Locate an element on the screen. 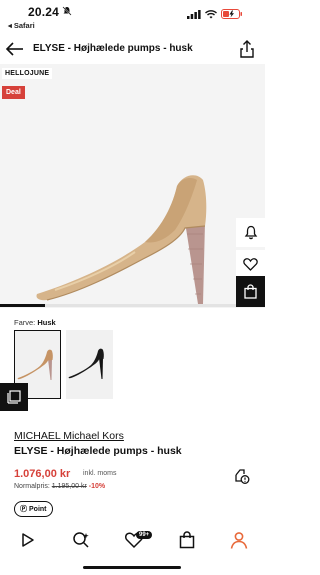 This screenshot has height=575, width=320. normal-price: Normalpris: 1.195,00 kr -10% is located at coordinates (59, 486).